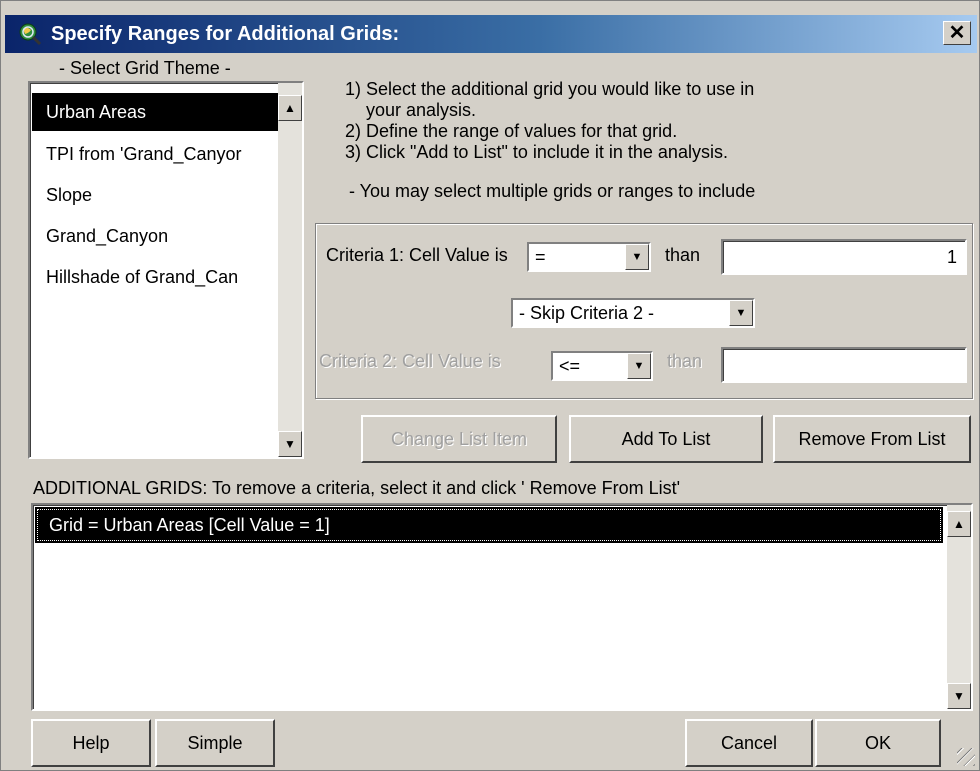  What do you see at coordinates (602, 366) in the screenshot?
I see `criteria2-operator-select: <= ▼` at bounding box center [602, 366].